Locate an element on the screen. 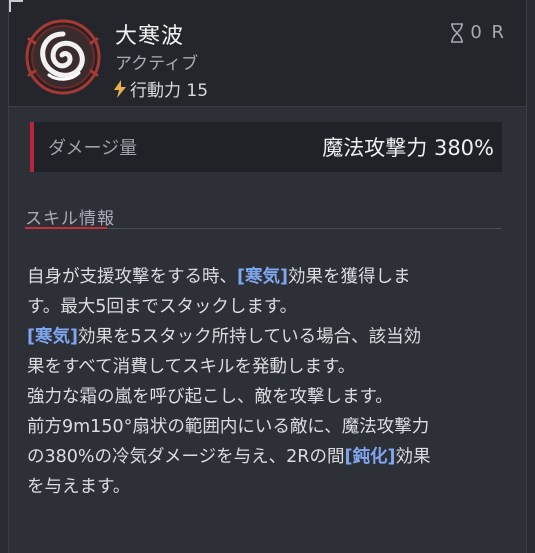 Image resolution: width=535 pixels, height=553 pixels. damage-box: ダメージ量 魔法攻撃力 380% is located at coordinates (266, 147).